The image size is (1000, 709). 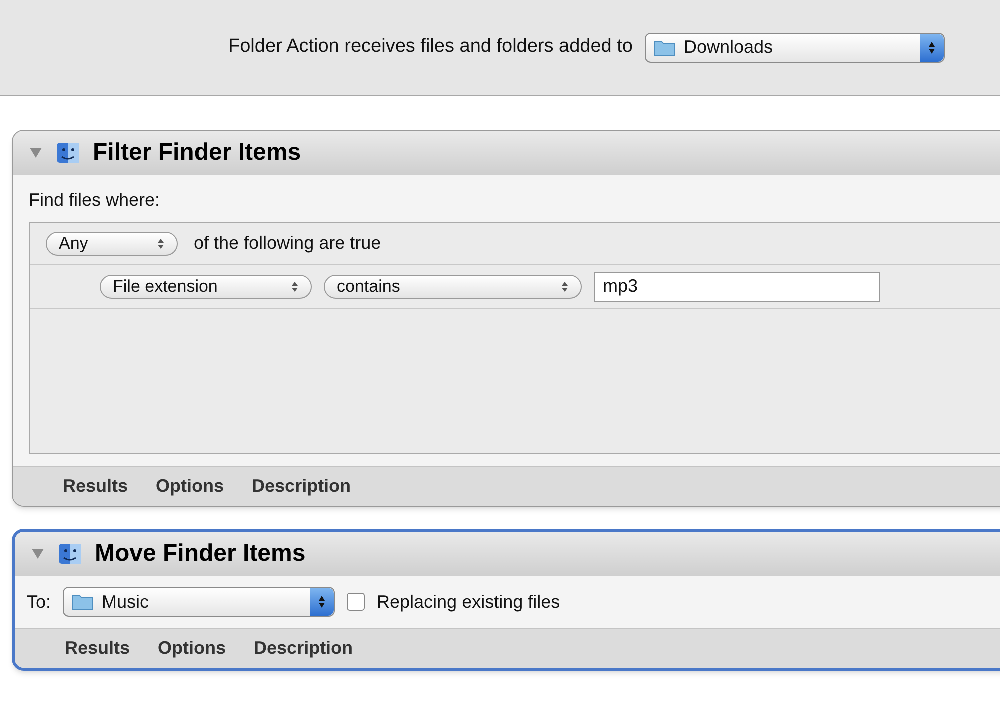 What do you see at coordinates (356, 602) in the screenshot?
I see `replace-checkbox` at bounding box center [356, 602].